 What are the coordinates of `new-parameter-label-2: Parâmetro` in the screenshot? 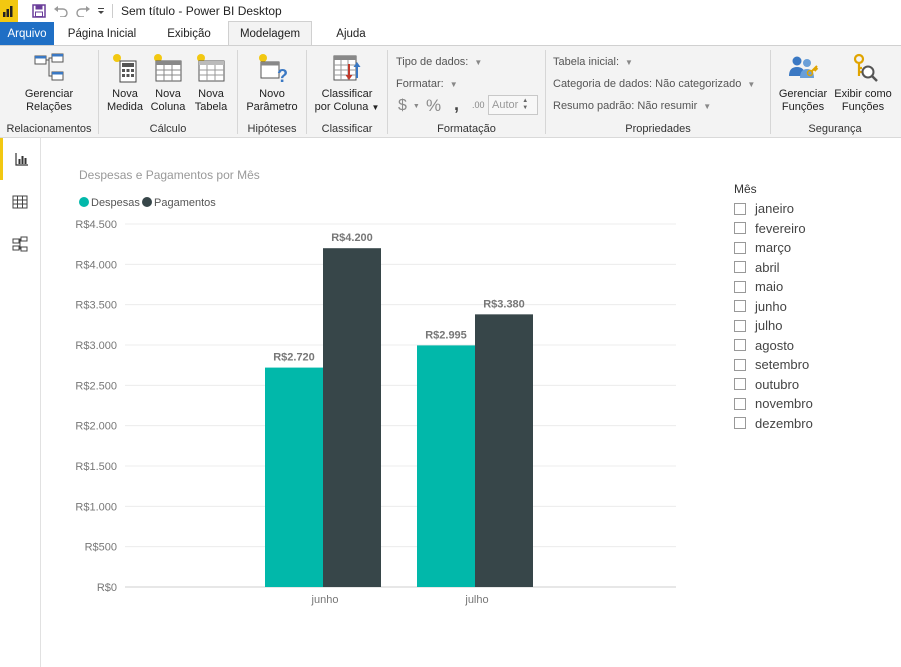 It's located at (272, 107).